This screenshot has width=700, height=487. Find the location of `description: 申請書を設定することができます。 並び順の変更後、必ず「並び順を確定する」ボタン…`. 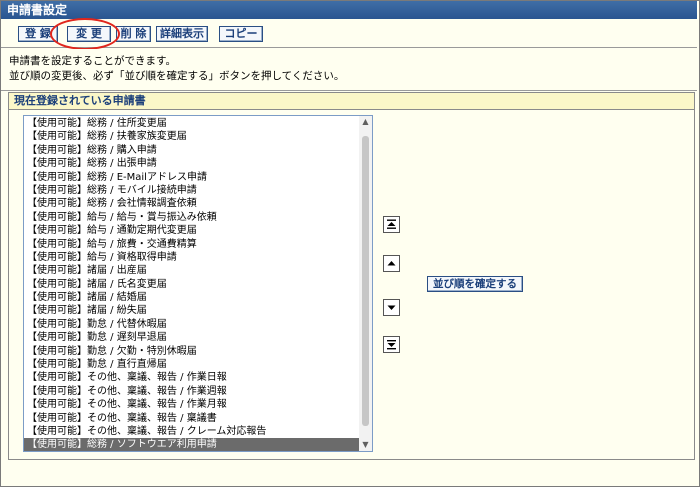

description: 申請書を設定することができます。 並び順の変更後、必ず「並び順を確定する」ボタン… is located at coordinates (349, 70).